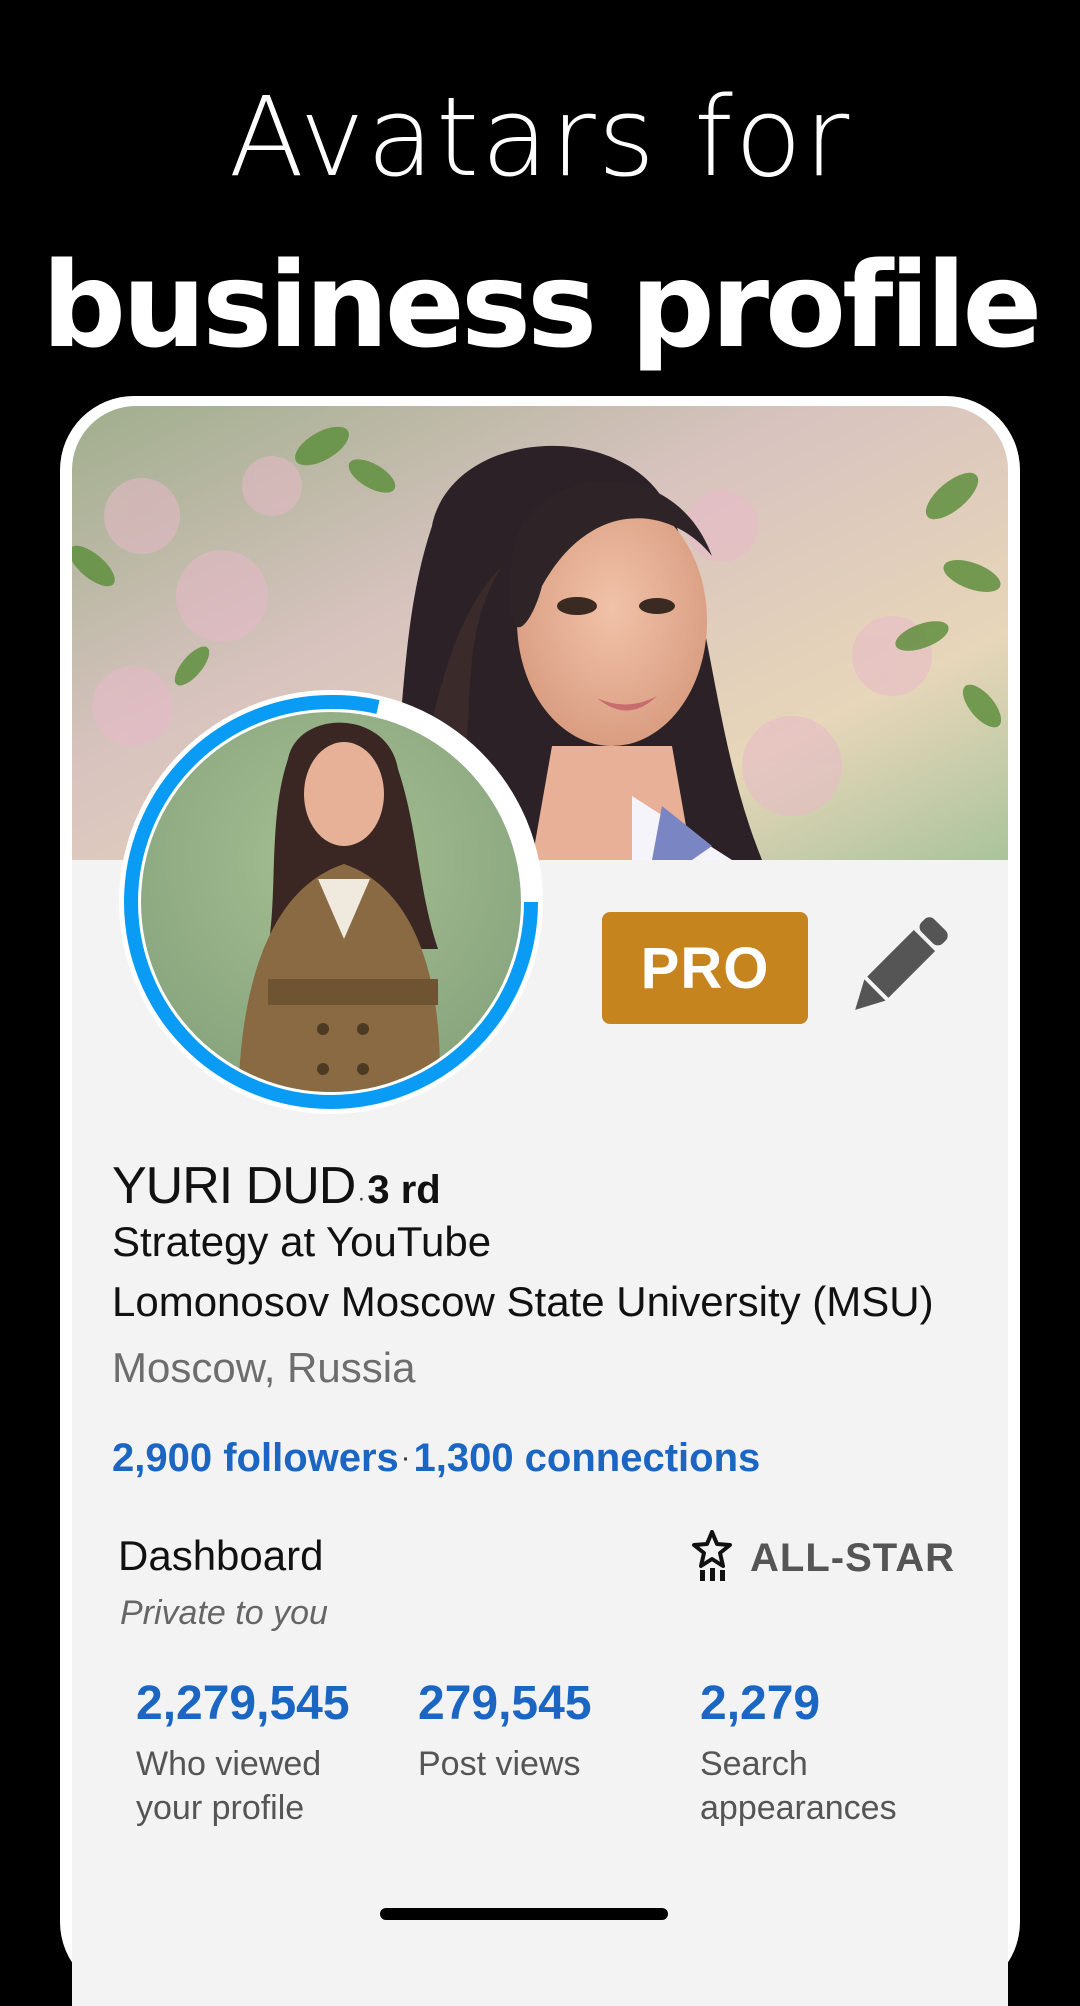 This screenshot has height=2006, width=1080. What do you see at coordinates (538, 1731) in the screenshot?
I see `stat-post-views: 279,545 Post views` at bounding box center [538, 1731].